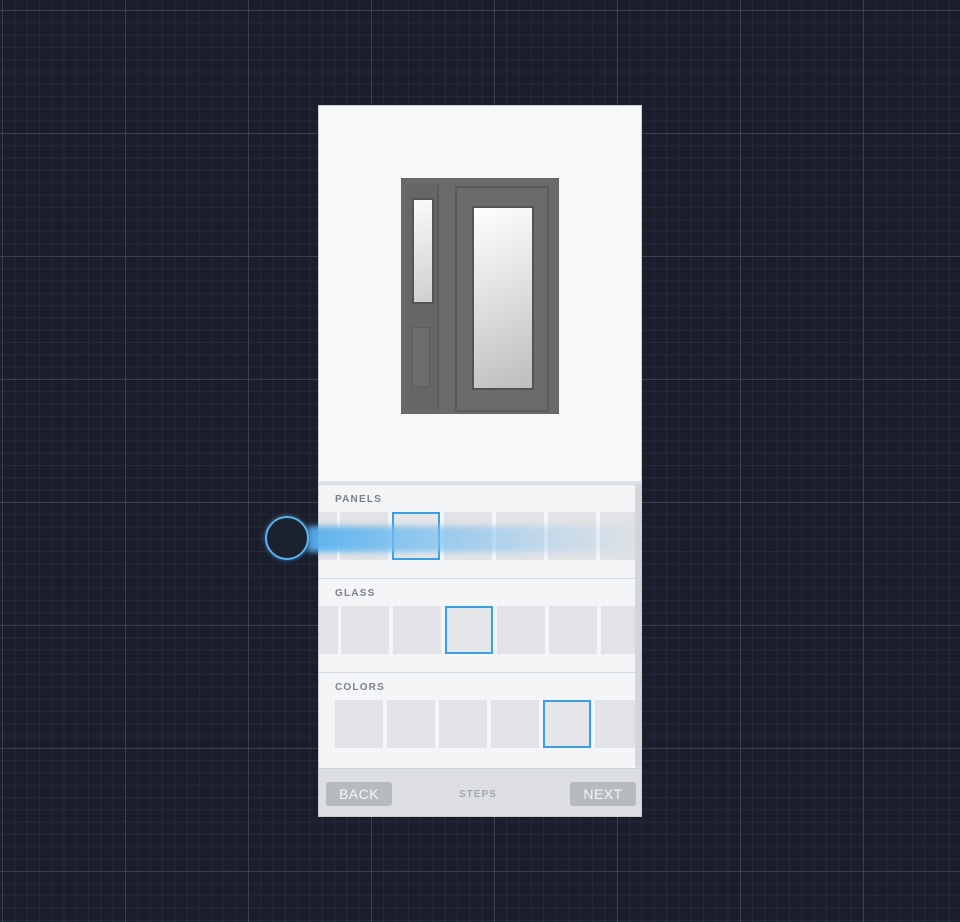  I want to click on bottom-bar: BACK STEPS NEXT, so click(480, 792).